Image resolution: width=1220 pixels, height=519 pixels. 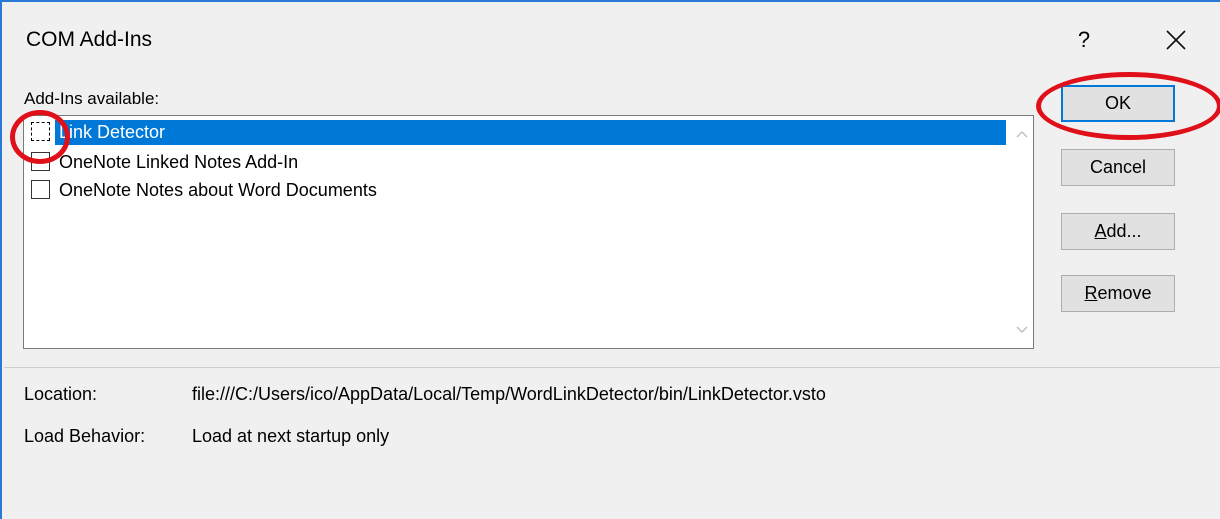 What do you see at coordinates (61, 394) in the screenshot?
I see `location-label: Location:` at bounding box center [61, 394].